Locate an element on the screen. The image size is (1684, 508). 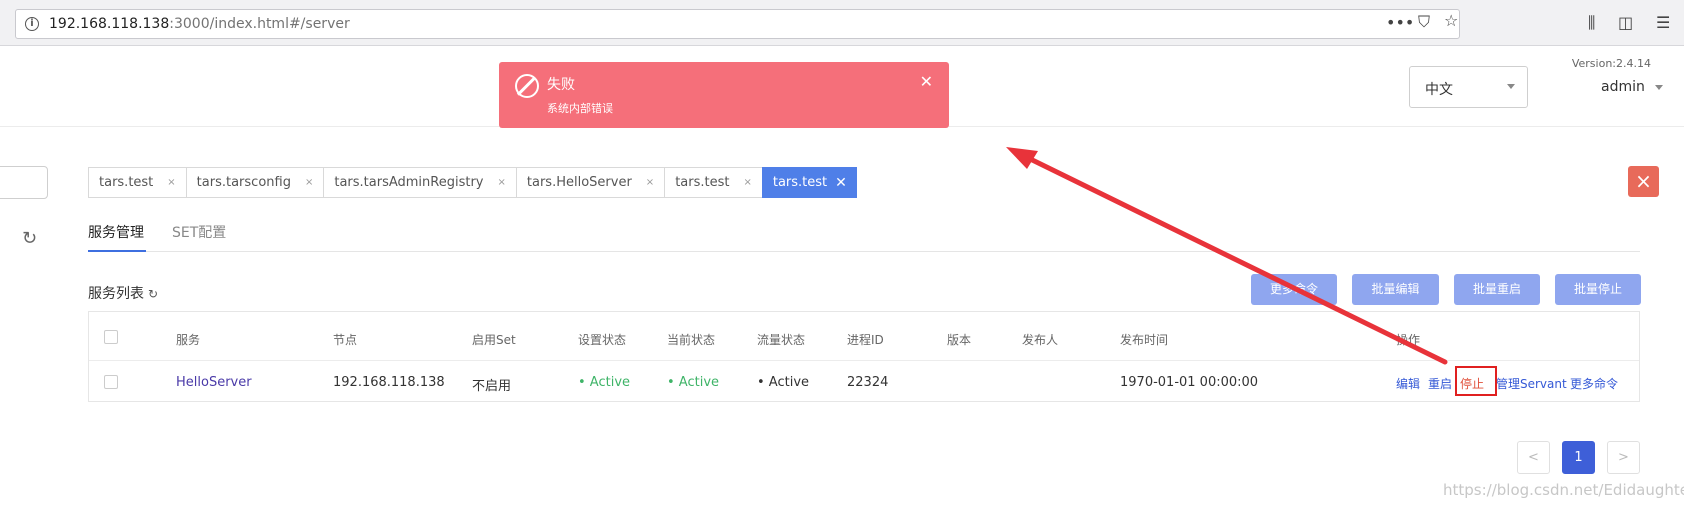
column-header-flow-state: 流量状态 is located at coordinates (781, 340).